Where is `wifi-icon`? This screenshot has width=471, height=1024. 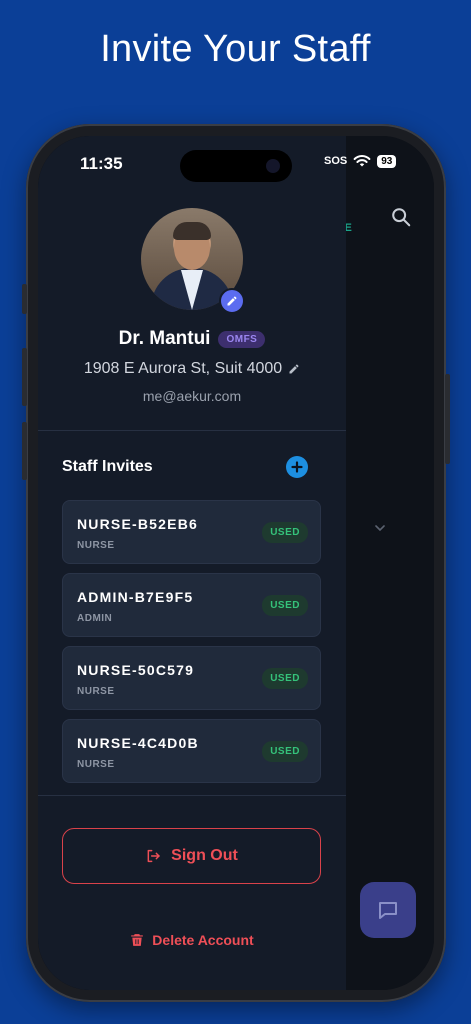
wifi-icon is located at coordinates (362, 161).